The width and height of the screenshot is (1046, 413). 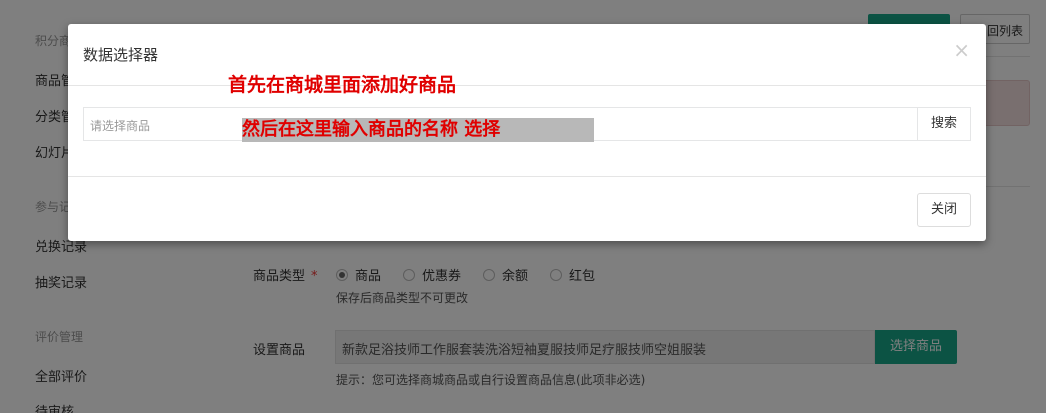 I want to click on modal-footer: 关闭, so click(x=527, y=208).